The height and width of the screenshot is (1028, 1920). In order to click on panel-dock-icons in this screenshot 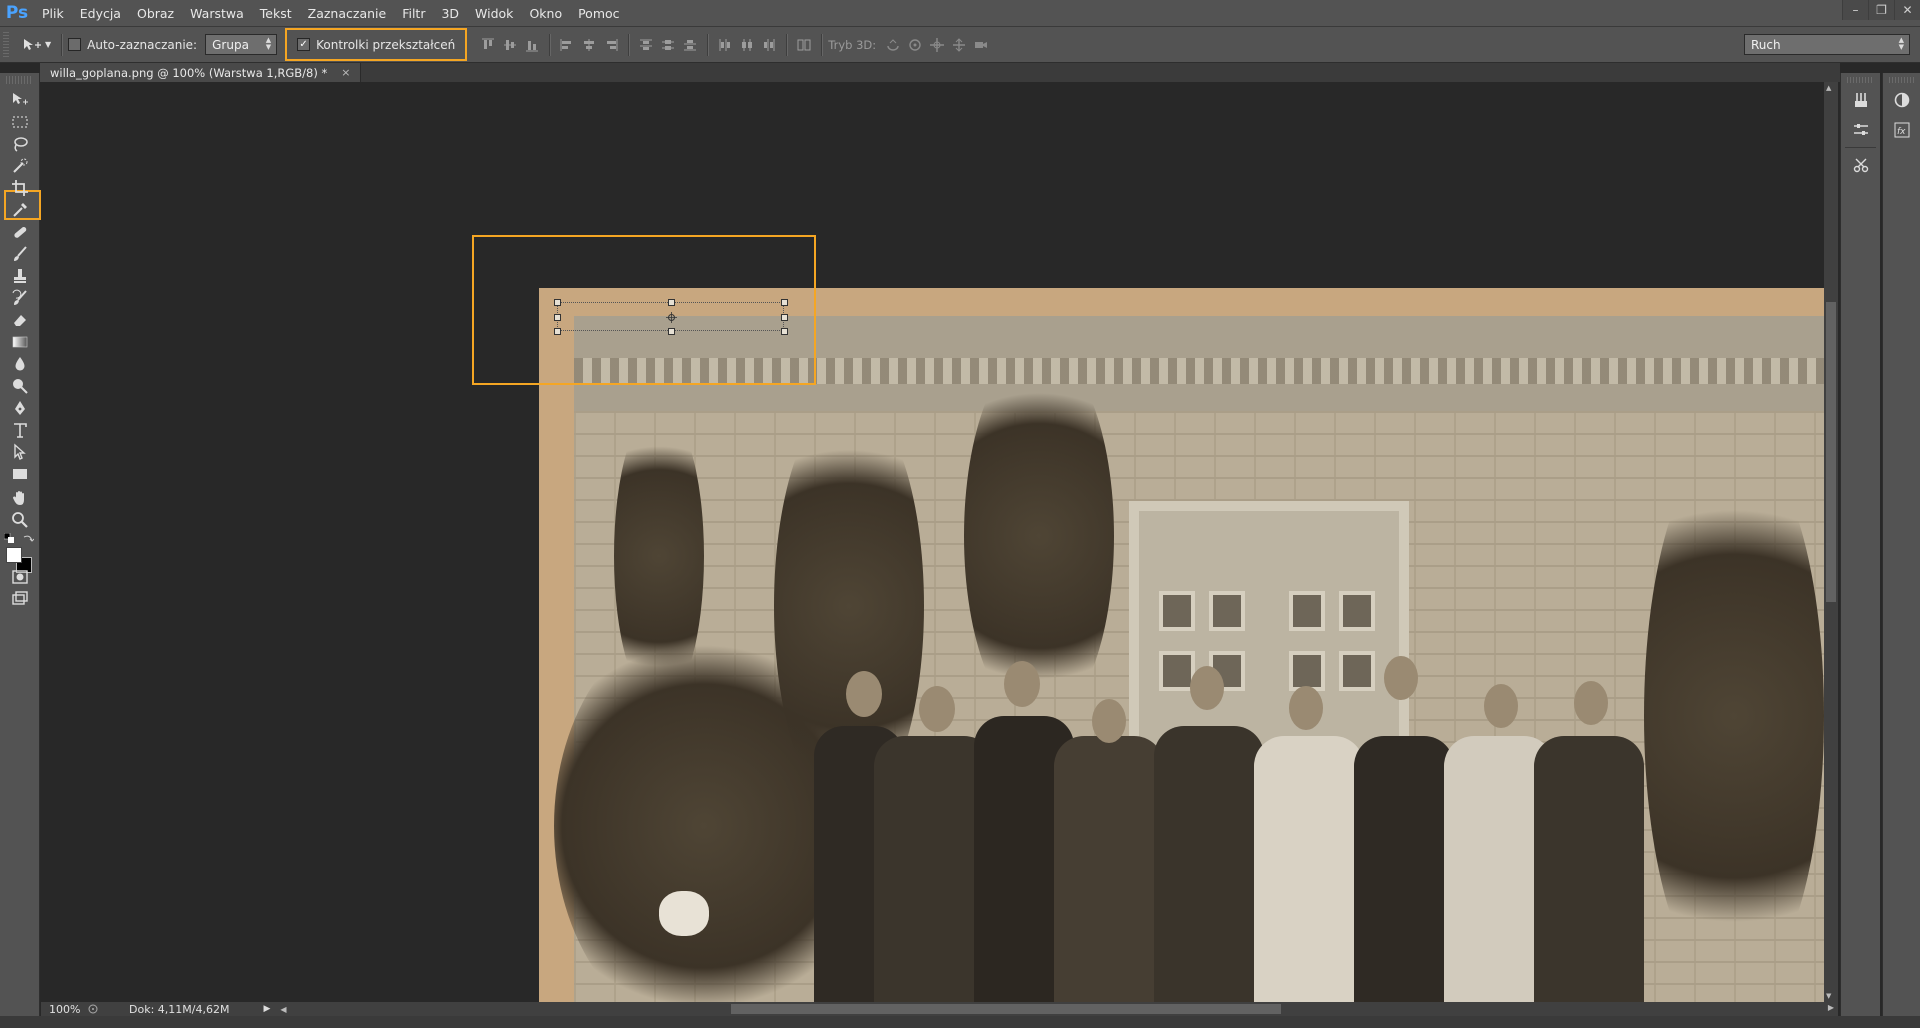, I will do `click(1860, 550)`.